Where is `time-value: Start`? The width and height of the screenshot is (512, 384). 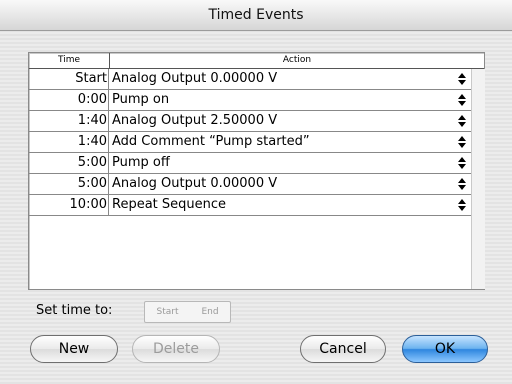 time-value: Start is located at coordinates (91, 78).